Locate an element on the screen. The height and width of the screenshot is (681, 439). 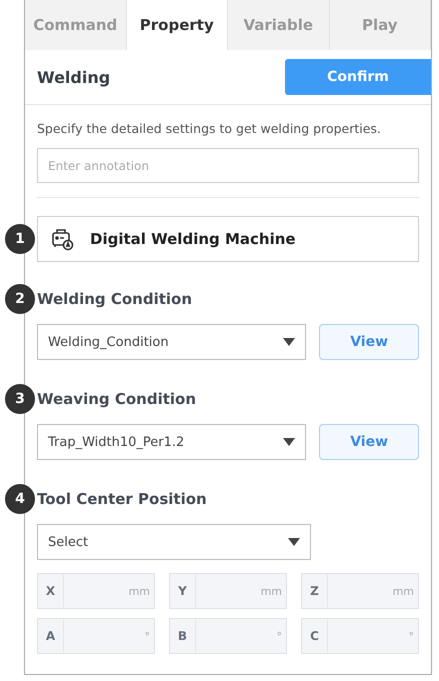
field-label: Weaving Condition is located at coordinates (117, 399).